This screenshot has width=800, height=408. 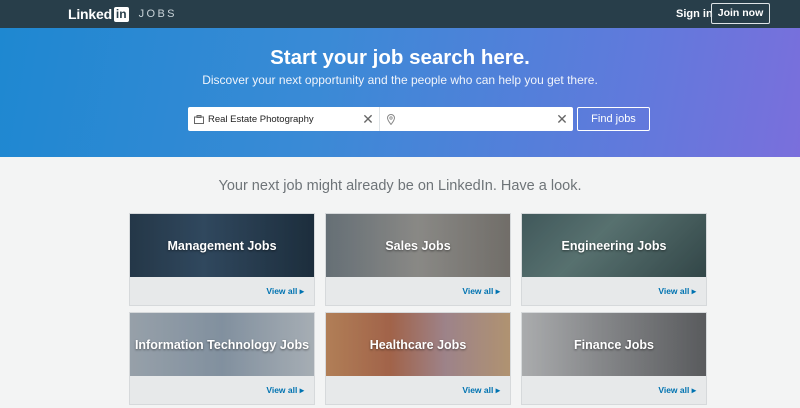 I want to click on location-field: ✕, so click(x=476, y=119).